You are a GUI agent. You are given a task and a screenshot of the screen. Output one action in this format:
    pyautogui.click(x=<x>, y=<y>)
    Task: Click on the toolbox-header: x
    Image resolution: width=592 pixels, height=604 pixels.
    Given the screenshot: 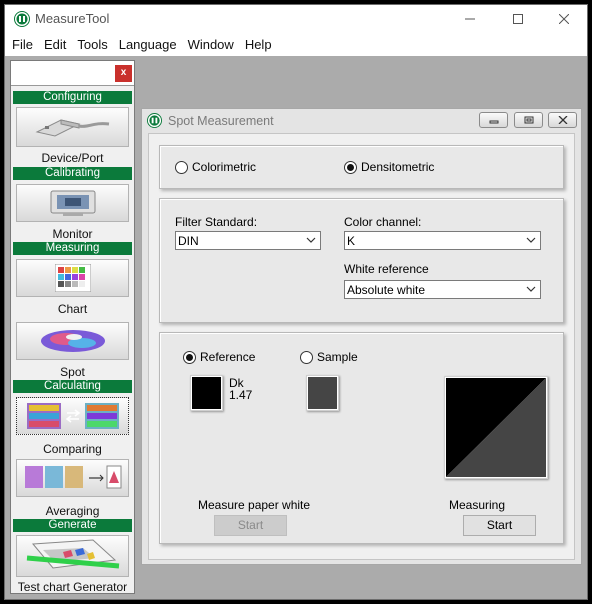 What is the action you would take?
    pyautogui.click(x=72, y=73)
    